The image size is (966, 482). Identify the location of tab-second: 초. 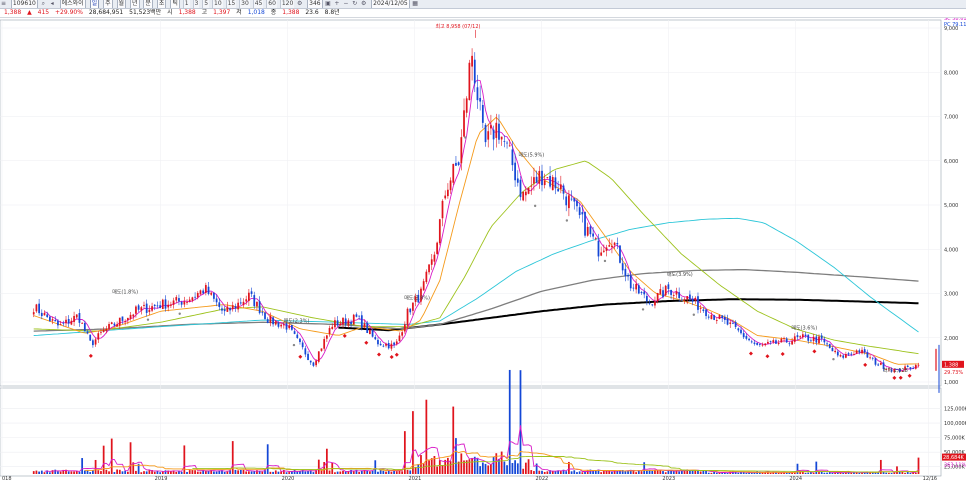
(161, 4).